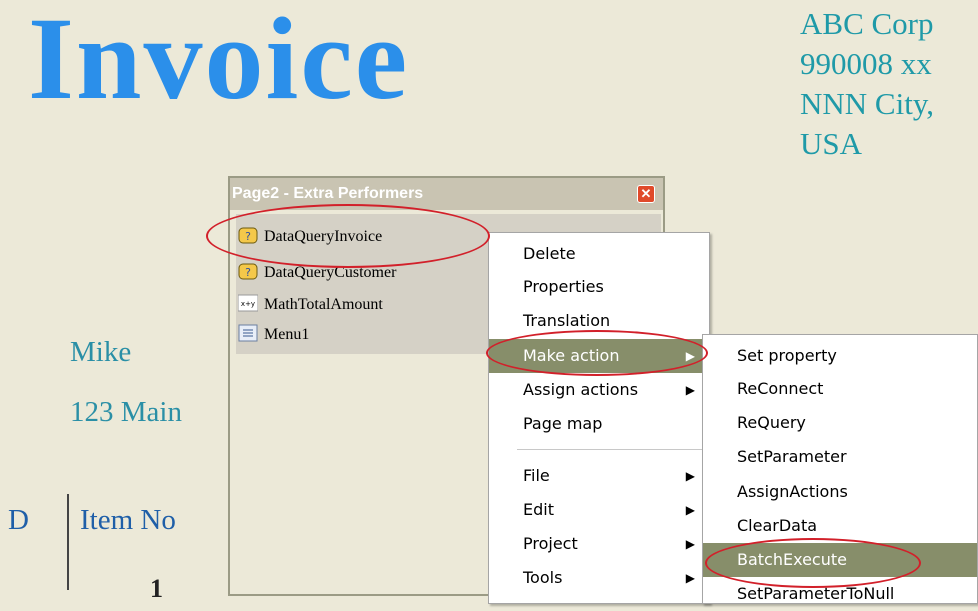 The image size is (978, 611). What do you see at coordinates (571, 355) in the screenshot?
I see `menu-item-label: Make action` at bounding box center [571, 355].